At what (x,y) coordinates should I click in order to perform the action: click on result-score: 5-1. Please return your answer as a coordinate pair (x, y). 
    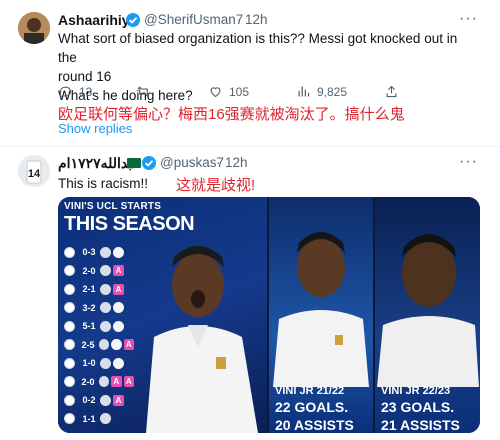
    Looking at the image, I should click on (89, 326).